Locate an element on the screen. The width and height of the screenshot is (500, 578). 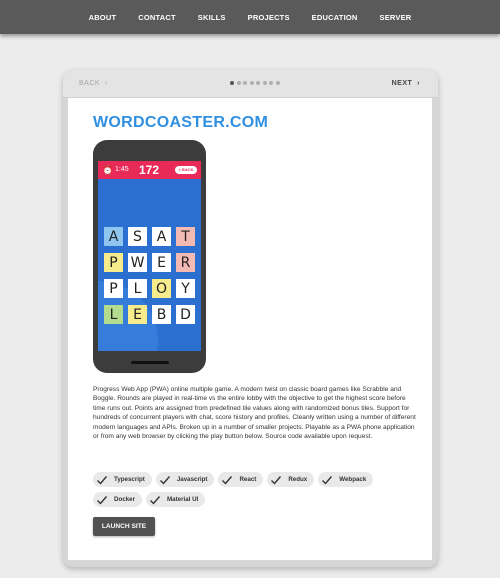
carousel-header: BACK ‹ NEXT › is located at coordinates (250, 84).